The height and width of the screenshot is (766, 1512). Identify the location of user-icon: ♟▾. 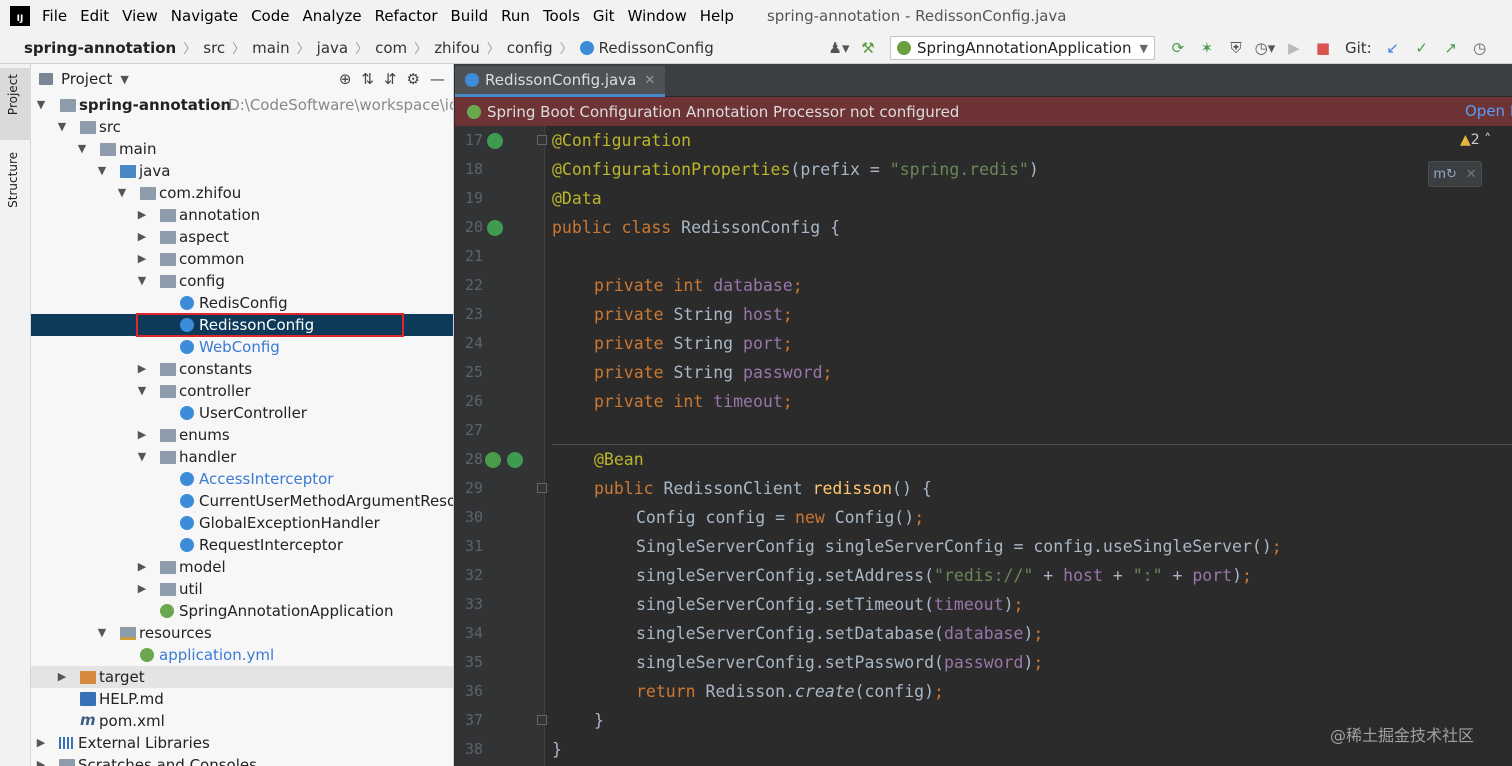
(839, 48).